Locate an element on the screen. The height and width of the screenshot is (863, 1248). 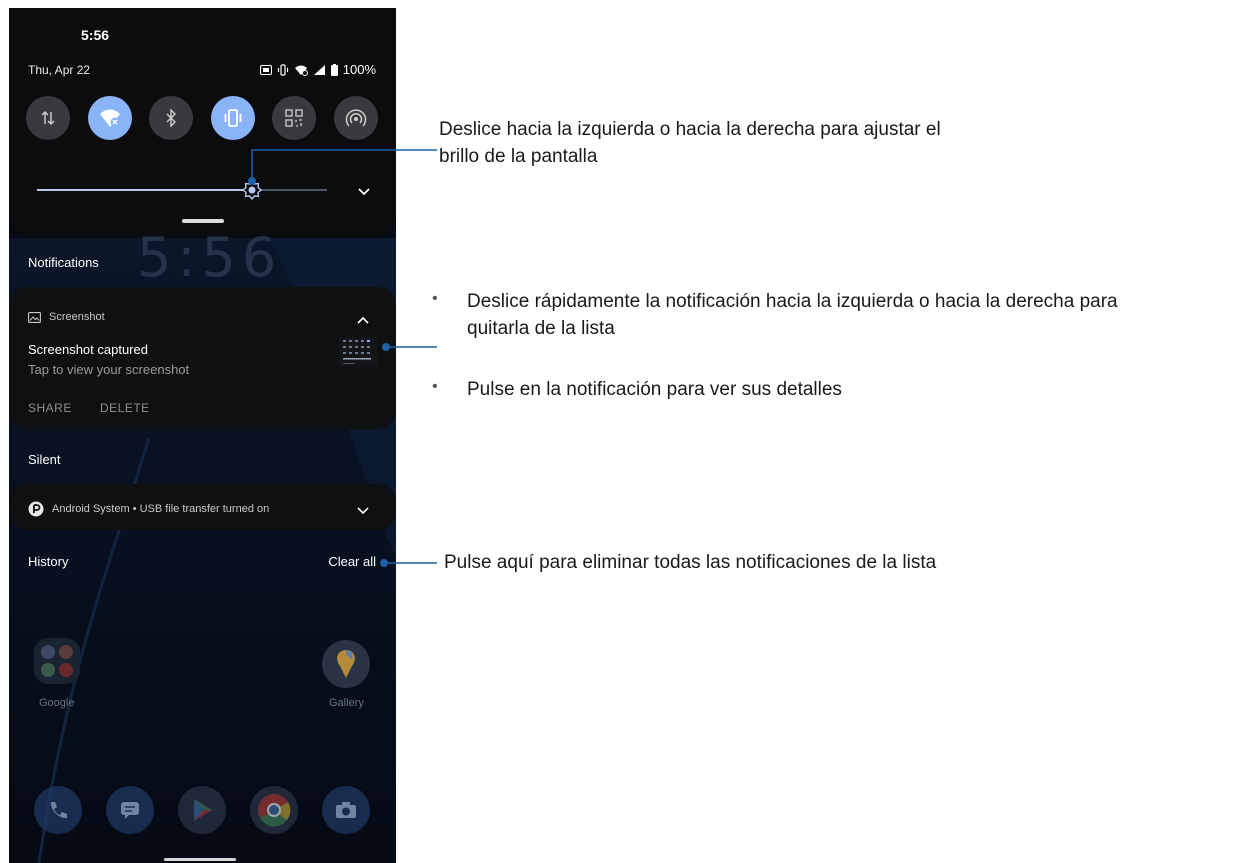
gallery-app is located at coordinates (346, 664).